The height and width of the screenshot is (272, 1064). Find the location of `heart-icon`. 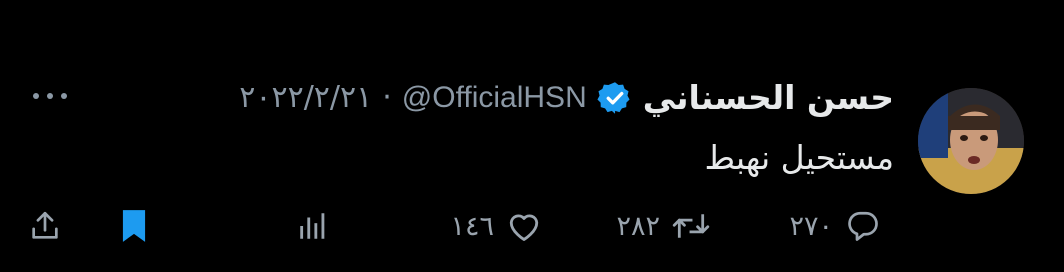

heart-icon is located at coordinates (524, 226).